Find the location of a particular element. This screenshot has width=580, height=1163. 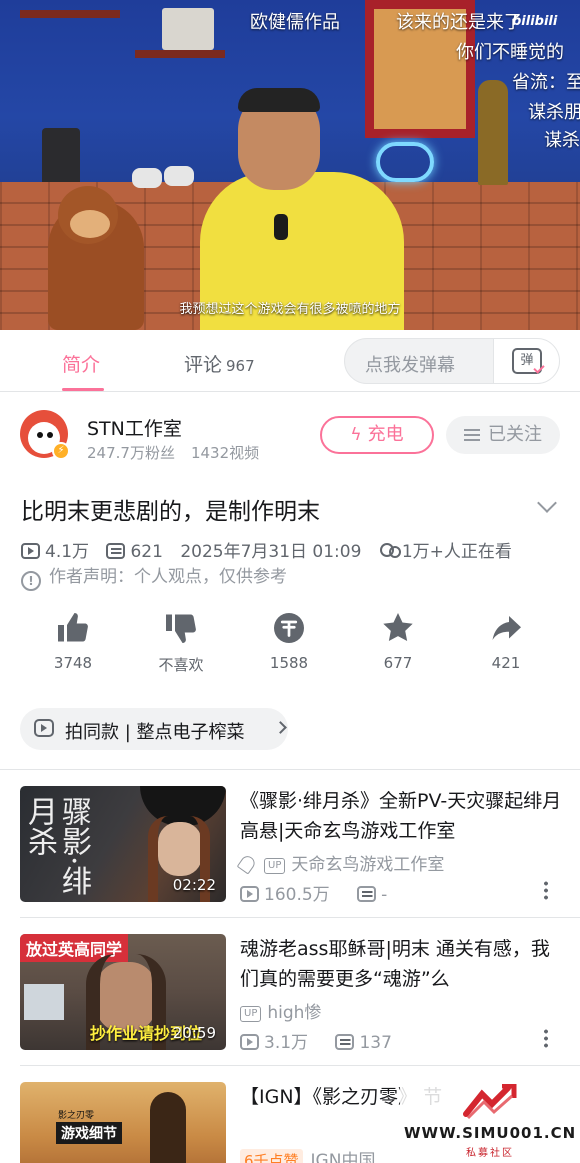

rocket-icon is located at coordinates (247, 864).